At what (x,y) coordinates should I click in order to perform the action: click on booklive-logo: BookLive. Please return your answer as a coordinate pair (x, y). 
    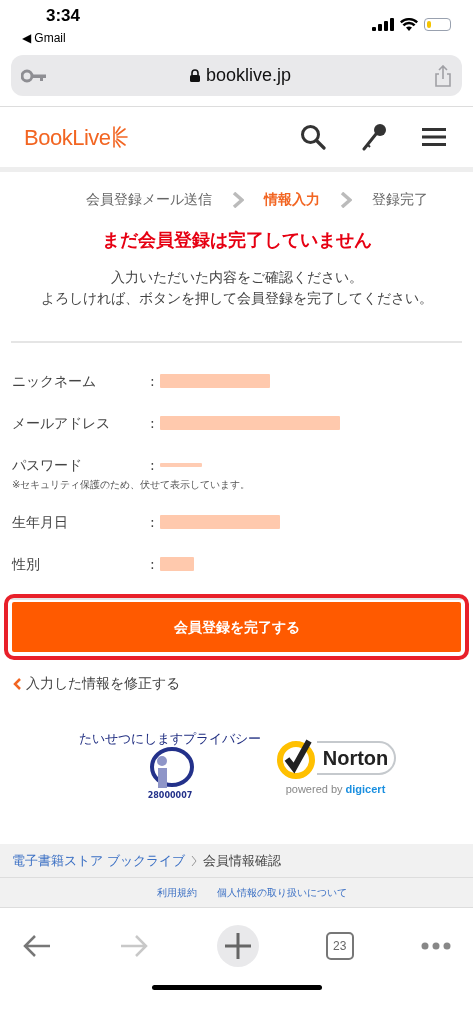
    Looking at the image, I should click on (76, 137).